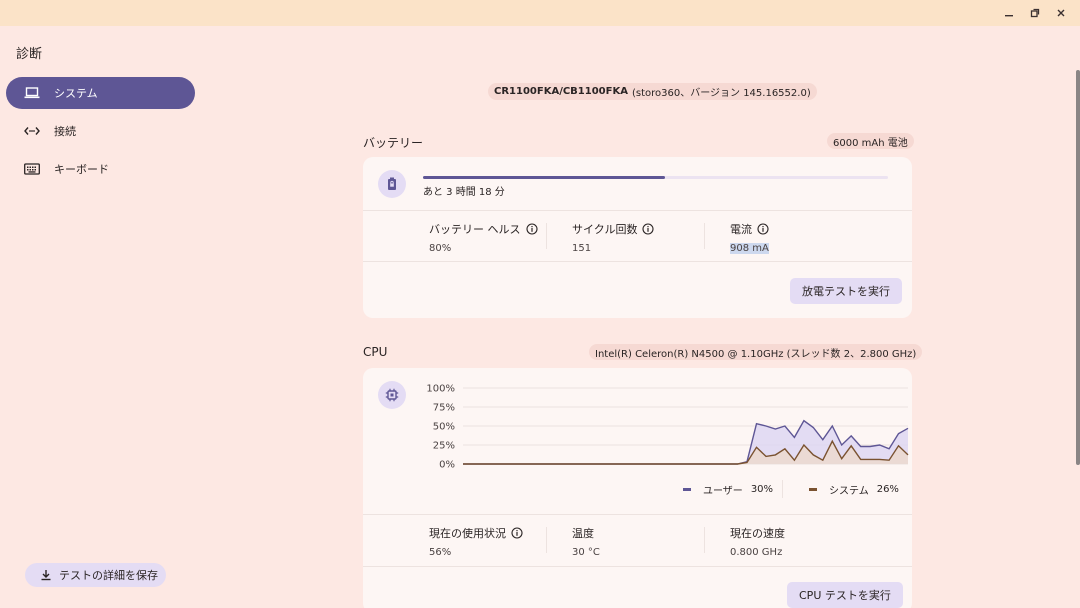 The image size is (1080, 608). What do you see at coordinates (762, 489) in the screenshot?
I see `legend-user-value: 30%` at bounding box center [762, 489].